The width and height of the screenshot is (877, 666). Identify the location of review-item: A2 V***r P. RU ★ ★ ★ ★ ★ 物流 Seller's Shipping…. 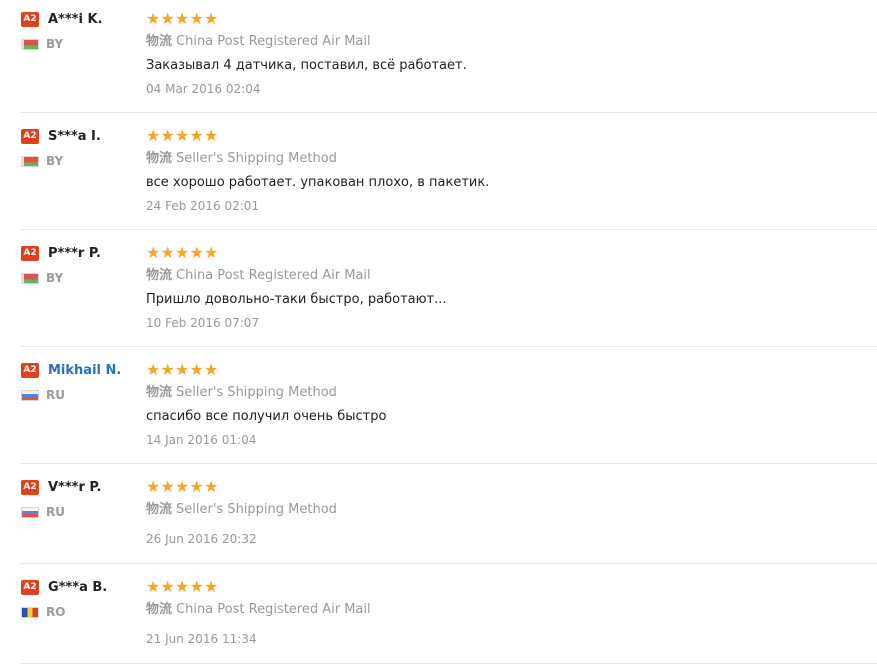
(438, 521).